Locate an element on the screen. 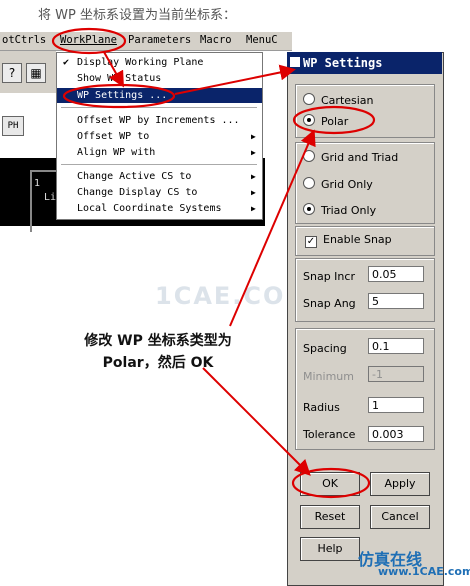  watermark-url: www.1CAE.com is located at coordinates (424, 571).